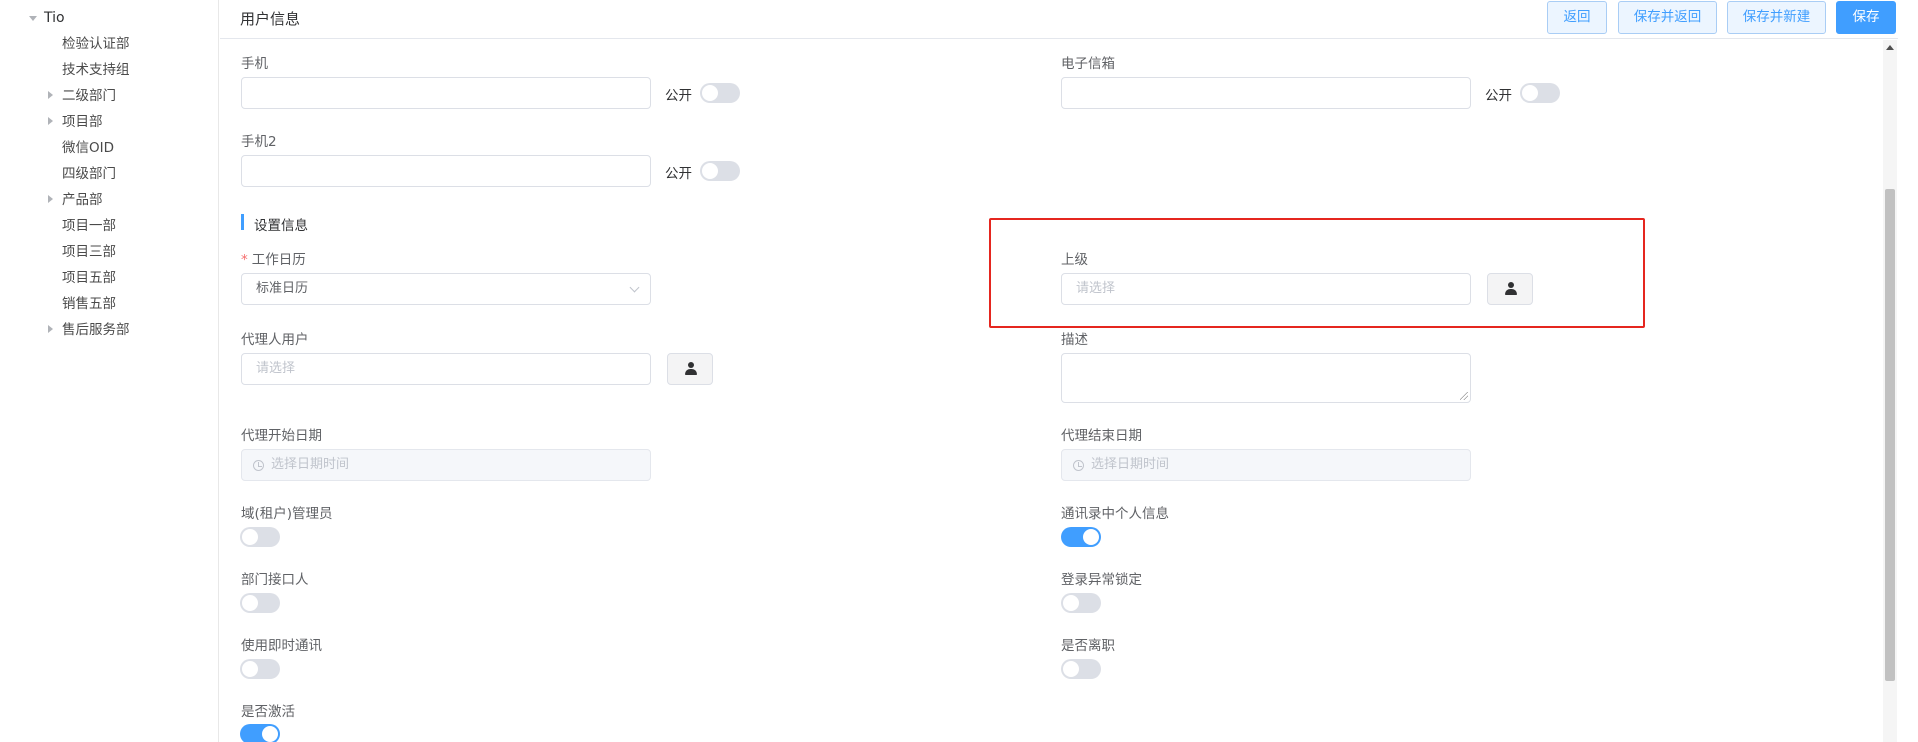 This screenshot has width=1918, height=742. Describe the element at coordinates (1498, 96) in the screenshot. I see `email-public-label: 公开` at that location.